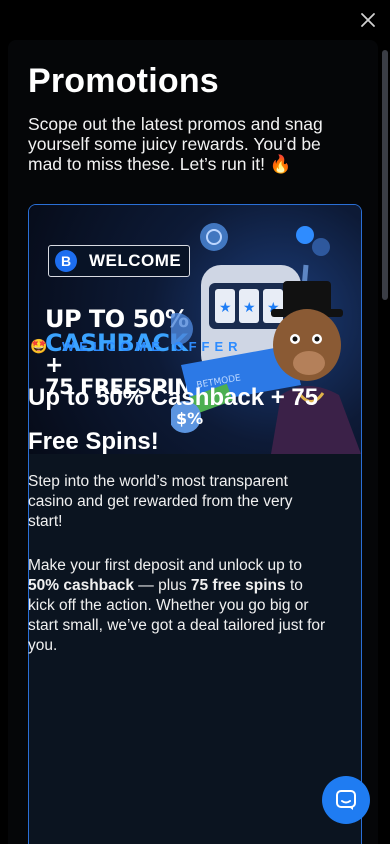  What do you see at coordinates (238, 585) in the screenshot?
I see `details-bold-free-spins: 75 free spins` at bounding box center [238, 585].